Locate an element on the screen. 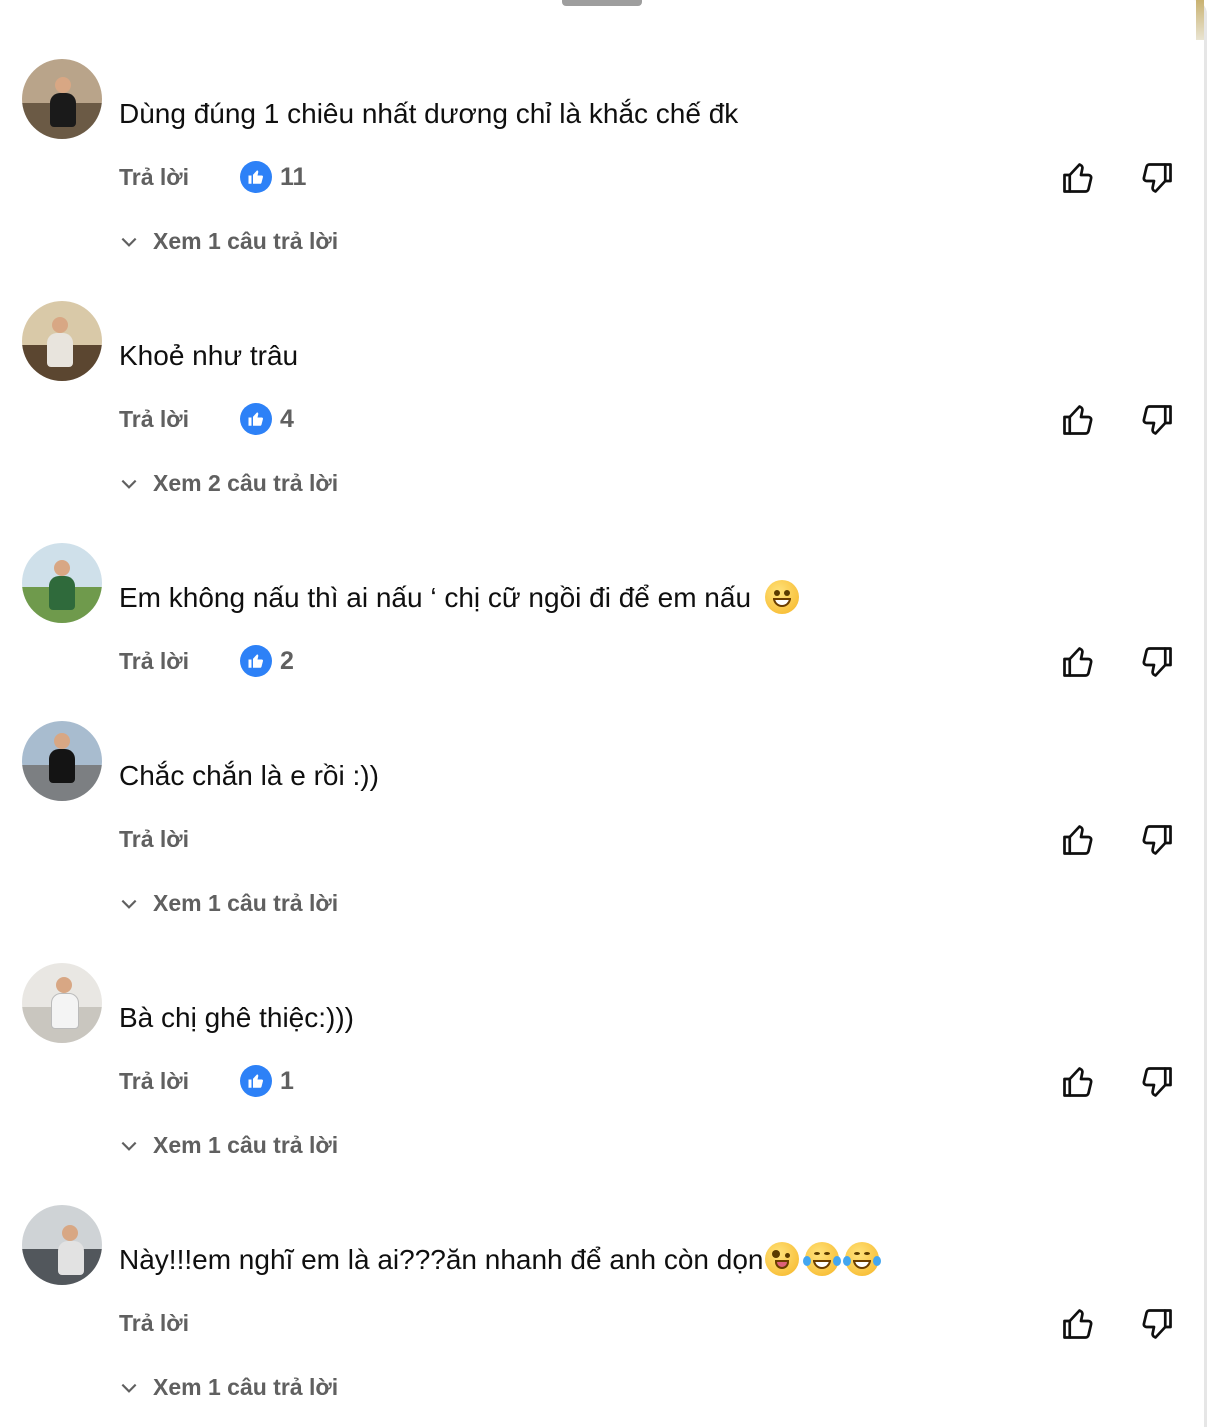 Image resolution: width=1207 pixels, height=1427 pixels. view-replies-button: Xem 2 câu trả lời is located at coordinates (228, 483).